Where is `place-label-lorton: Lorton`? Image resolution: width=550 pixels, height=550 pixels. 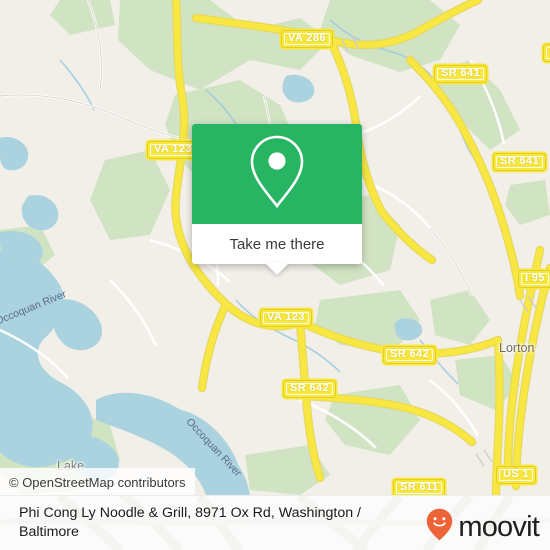 place-label-lorton: Lorton is located at coordinates (517, 348).